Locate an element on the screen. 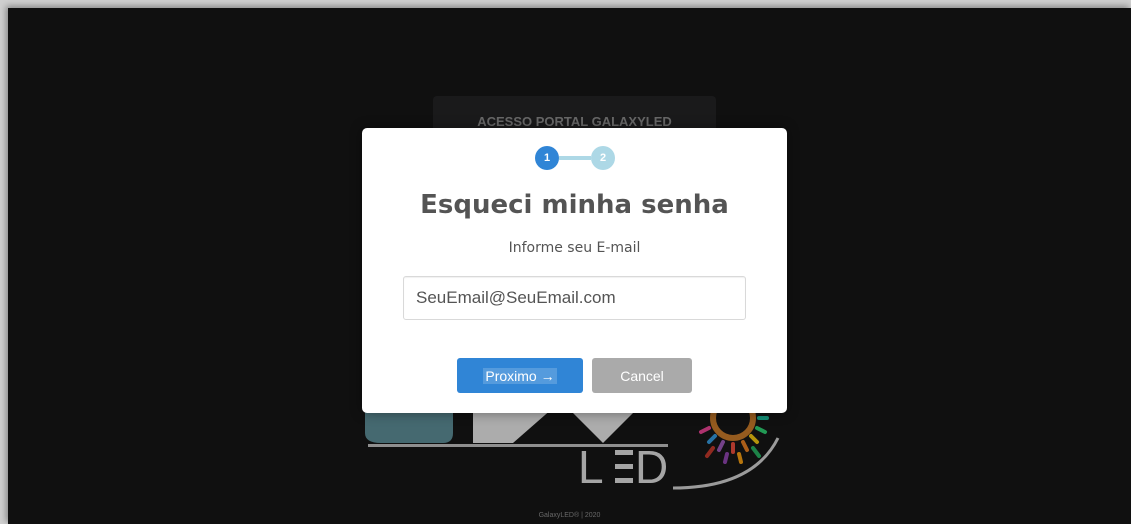  next-button: Proximo → is located at coordinates (520, 375).